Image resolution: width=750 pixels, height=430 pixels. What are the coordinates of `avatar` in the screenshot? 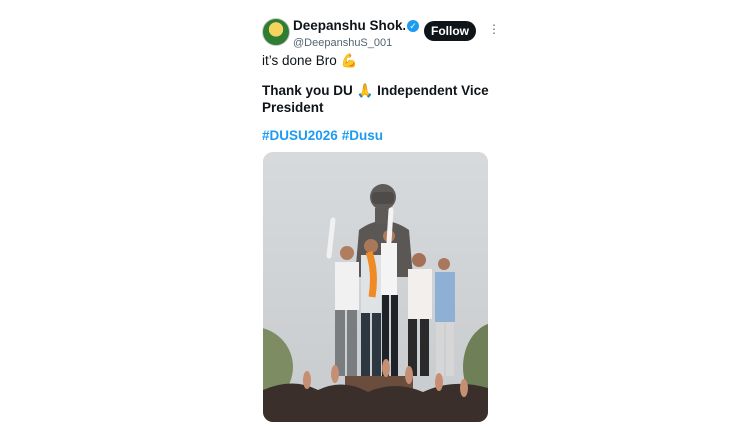 It's located at (276, 32).